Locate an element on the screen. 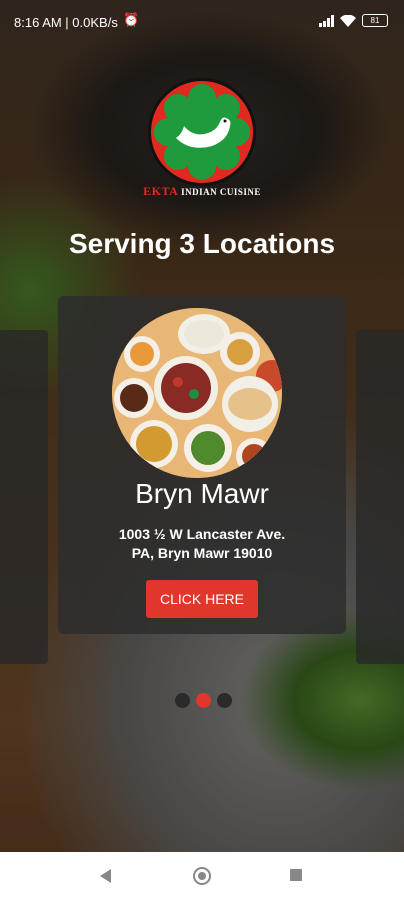  battery-icon: 81 is located at coordinates (375, 20).